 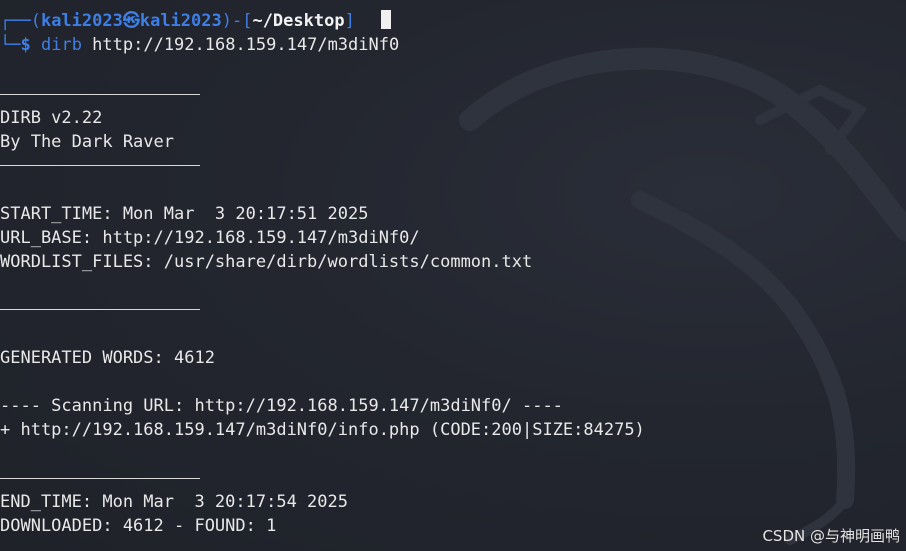 I want to click on prompt-paren-close: )-[, so click(x=237, y=21).